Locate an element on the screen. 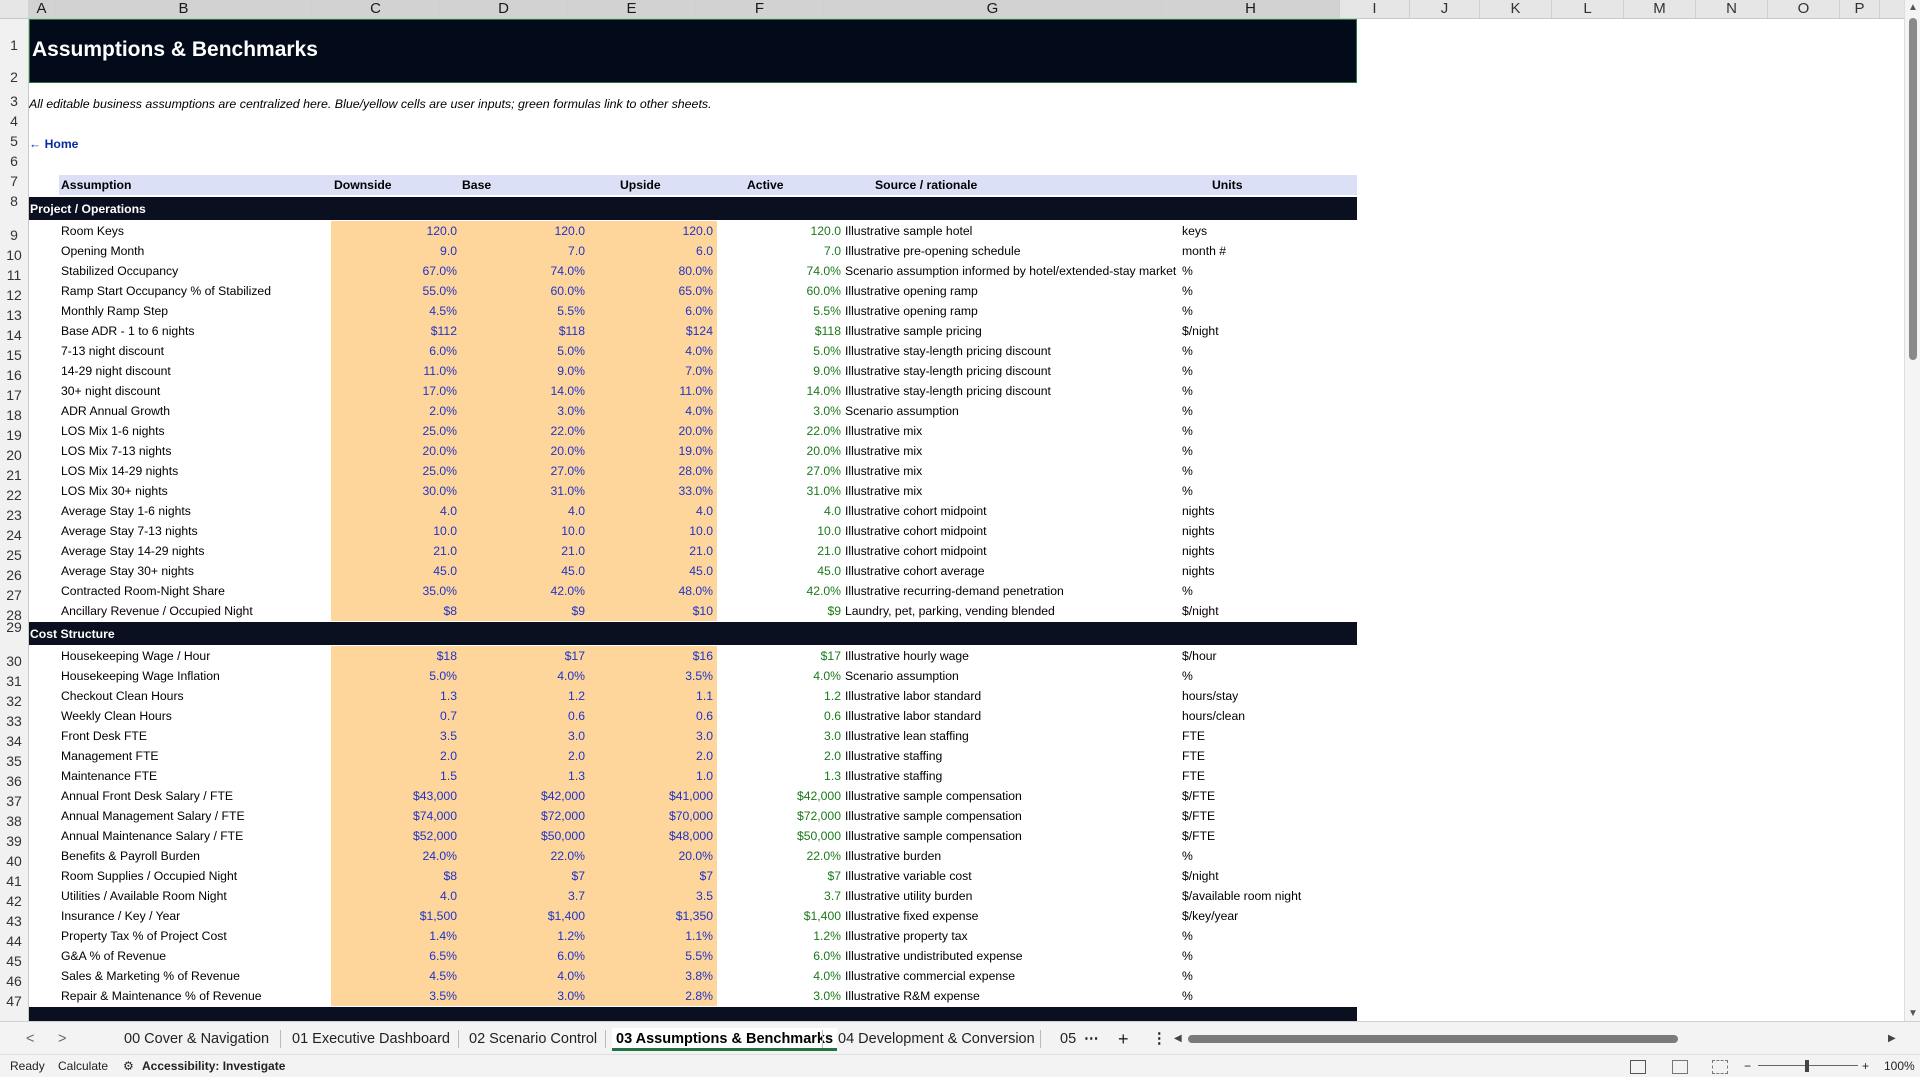 This screenshot has height=1077, width=1920. units-label: $/key/year is located at coordinates (1270, 916).